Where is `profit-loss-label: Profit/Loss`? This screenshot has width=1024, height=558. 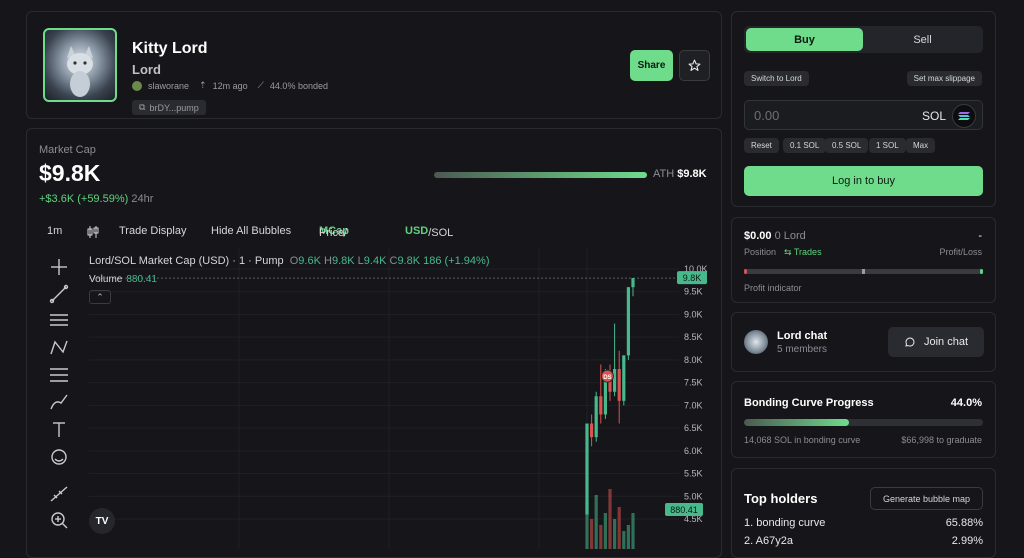 profit-loss-label: Profit/Loss is located at coordinates (960, 252).